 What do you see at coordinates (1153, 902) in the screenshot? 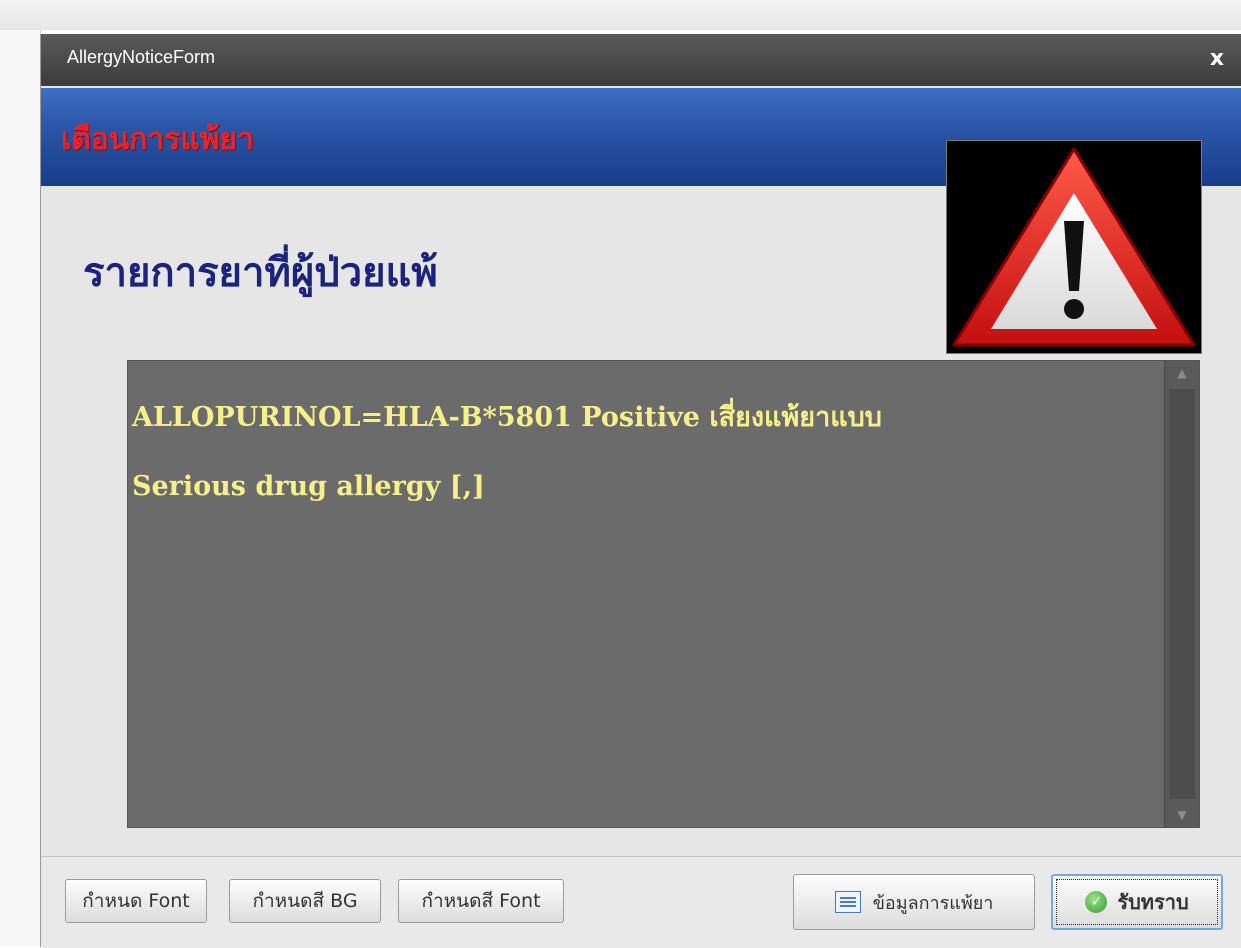
I see `acknowledge-label: รับทราบ` at bounding box center [1153, 902].